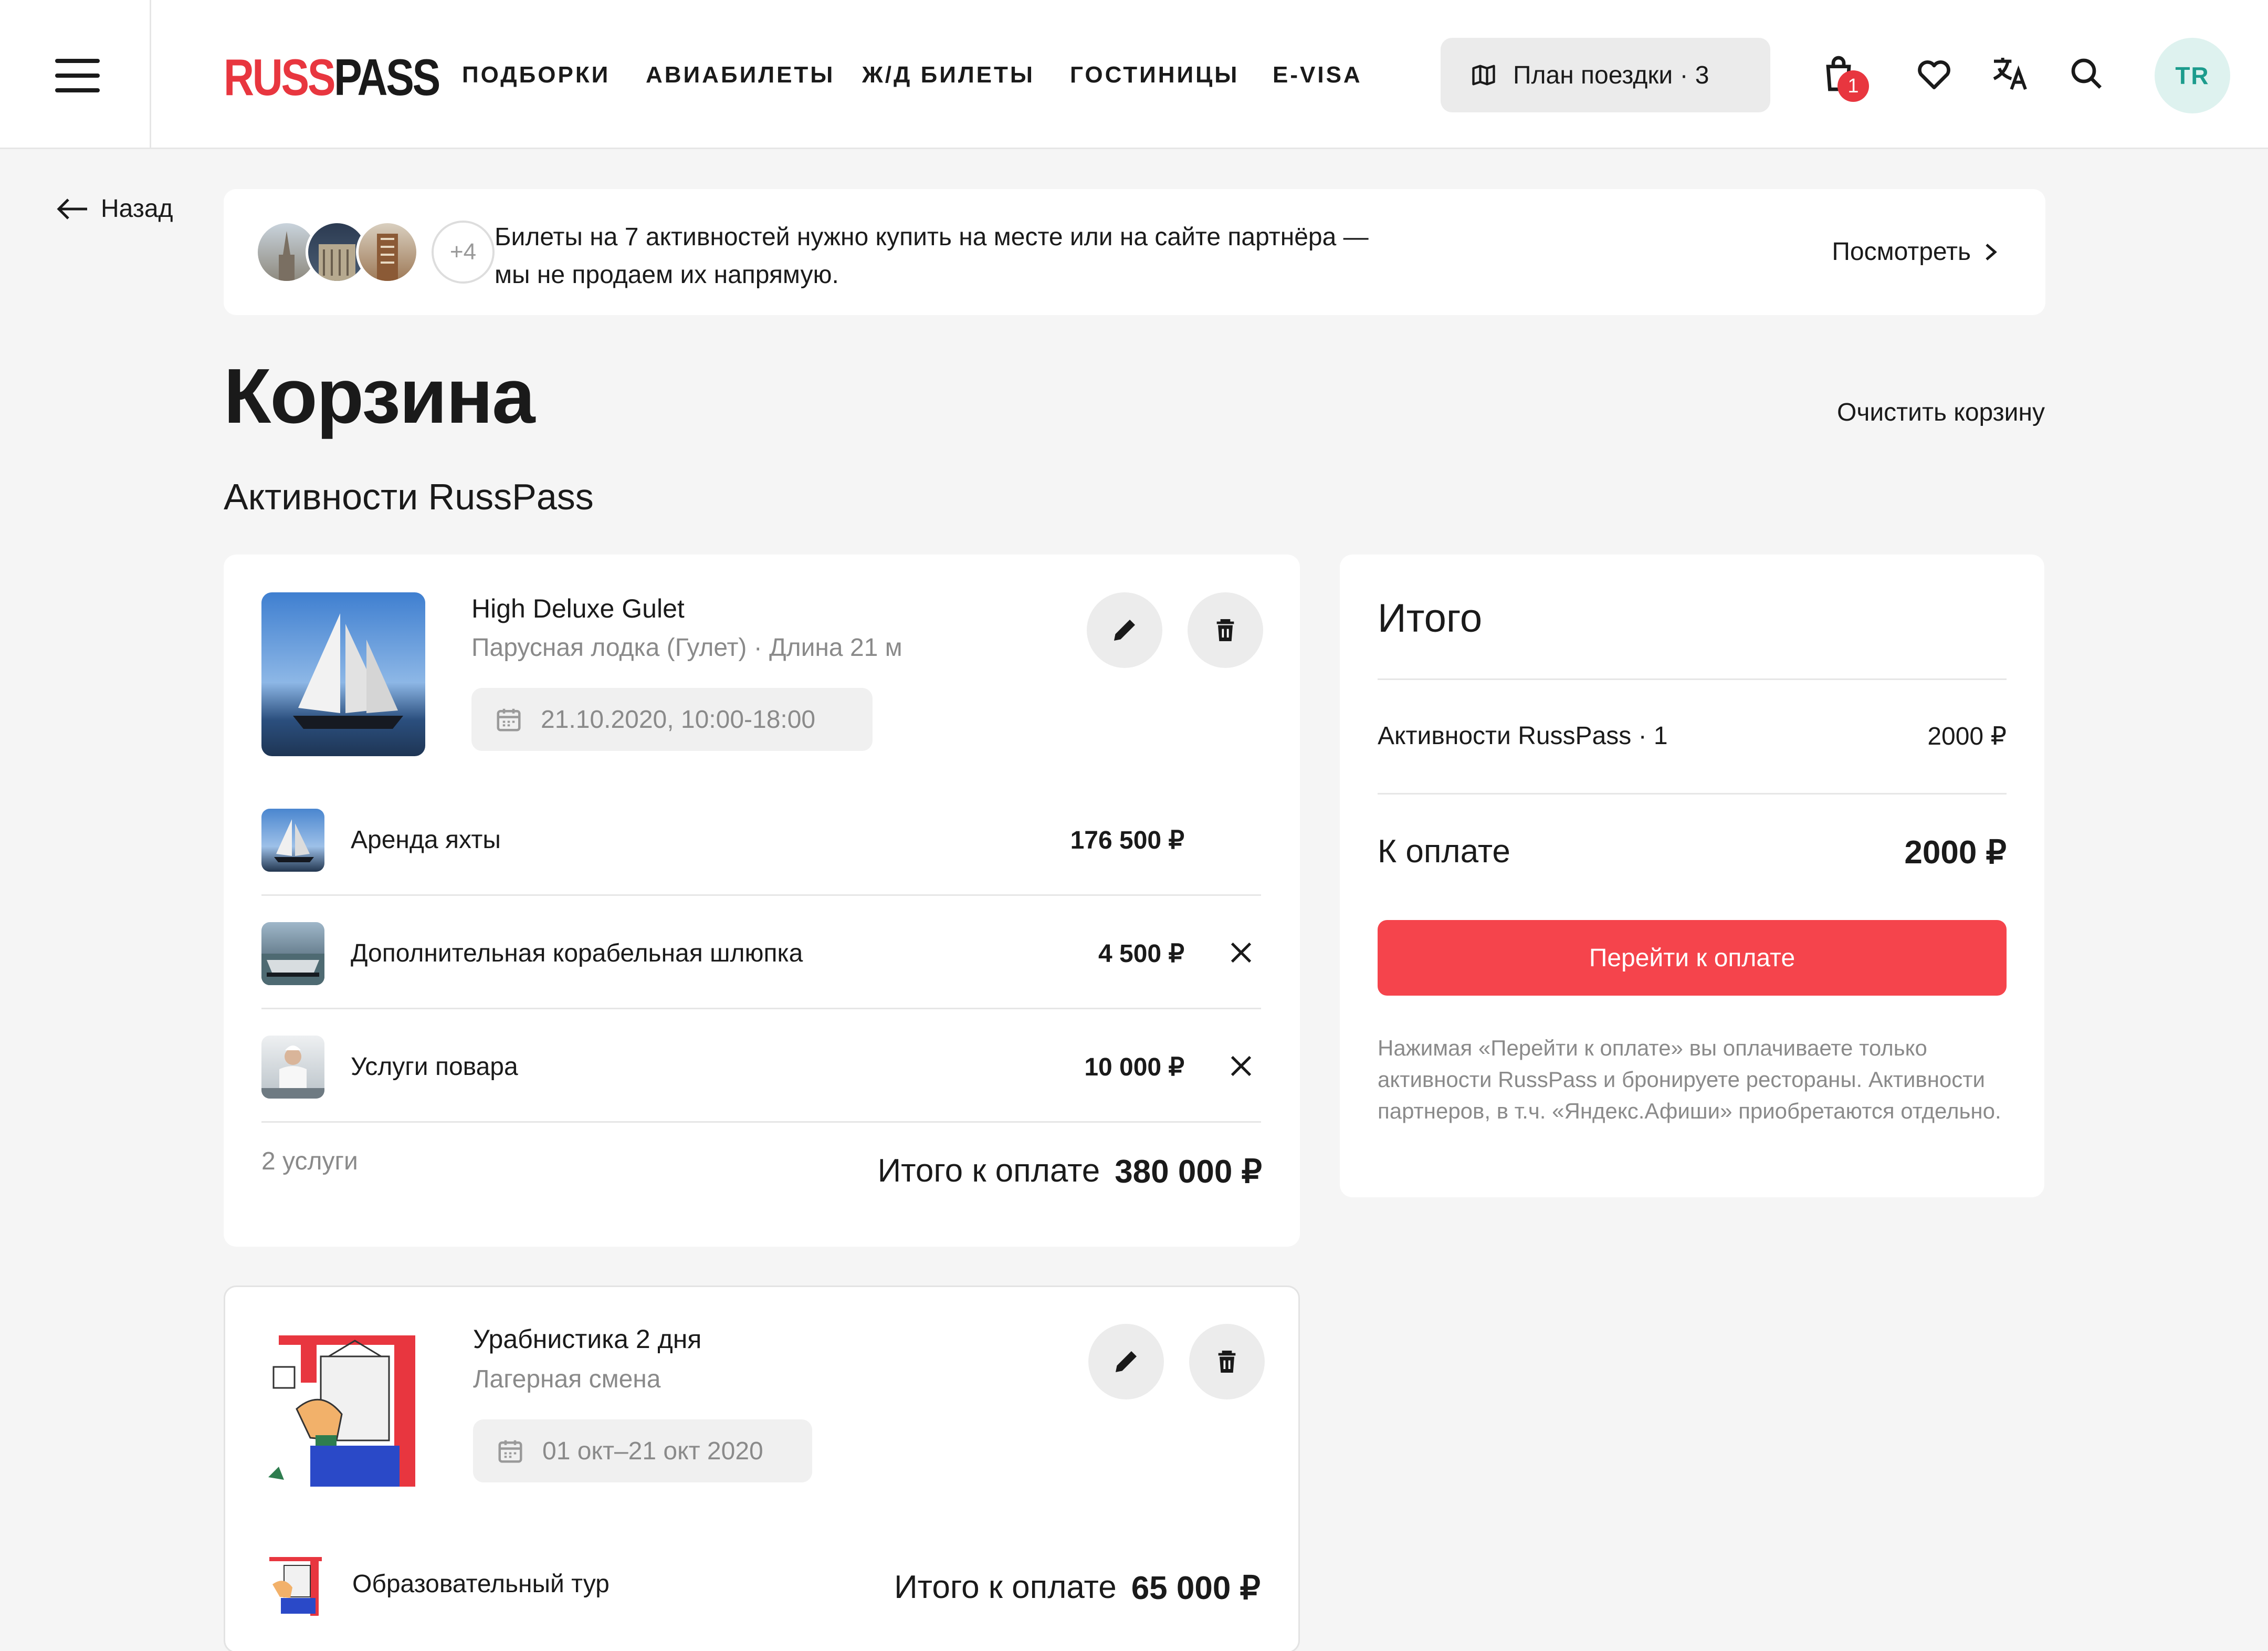 This screenshot has width=2268, height=1651. I want to click on map-icon, so click(1483, 75).